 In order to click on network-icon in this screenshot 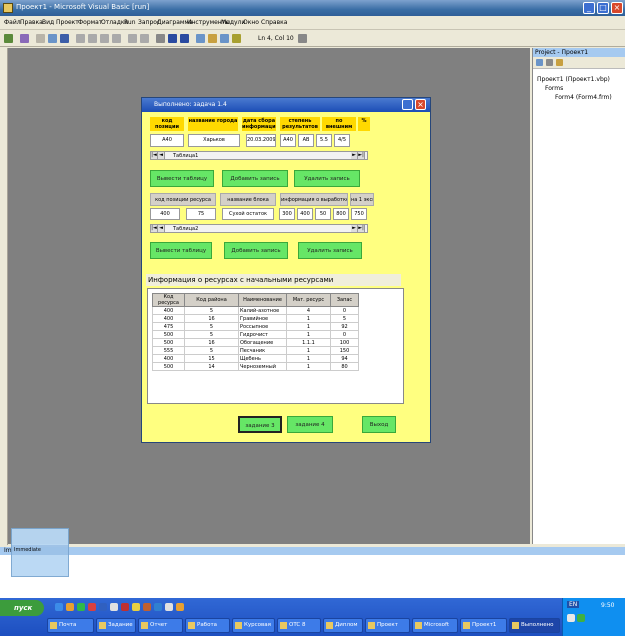, I will do `click(581, 618)`.